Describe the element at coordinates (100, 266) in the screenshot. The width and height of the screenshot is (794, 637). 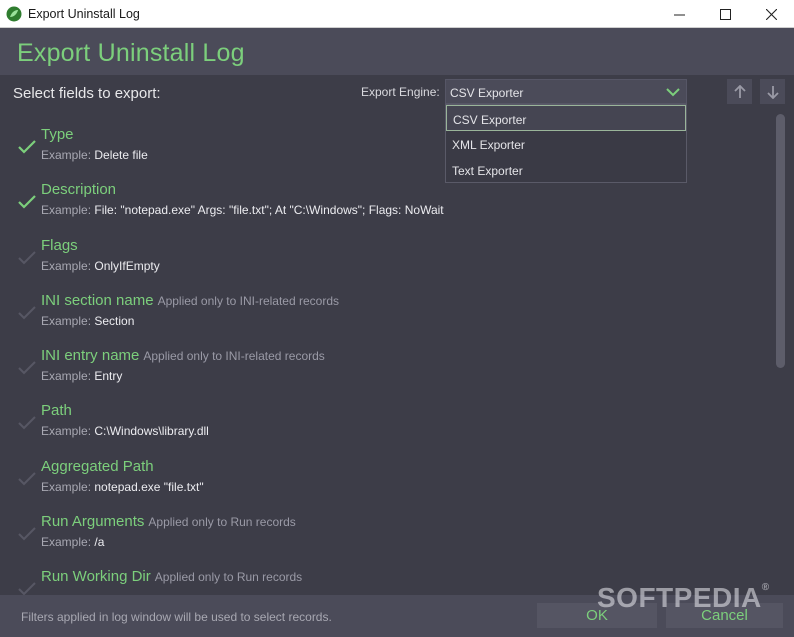
I see `field-example: Example: OnlyIfEmpty` at that location.